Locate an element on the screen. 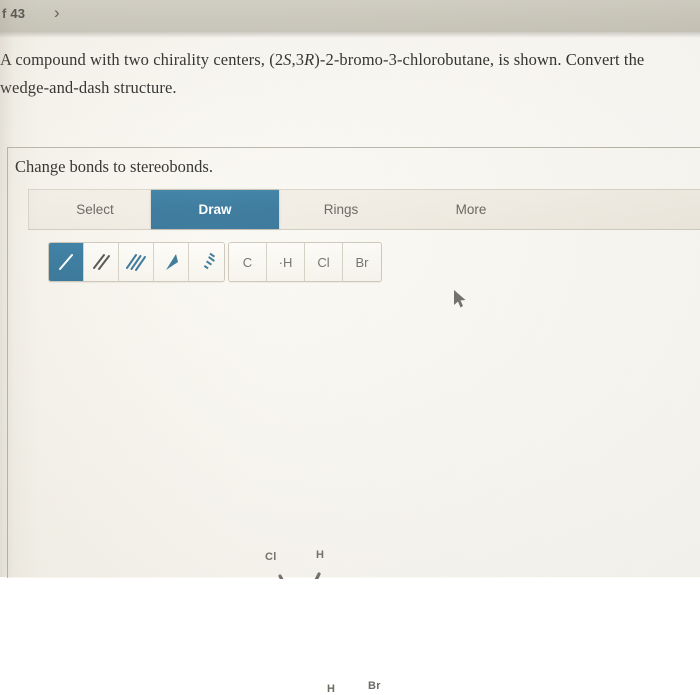 Image resolution: width=700 pixels, height=695 pixels. editor-tab-bar: Select Draw Rings More is located at coordinates (364, 209).